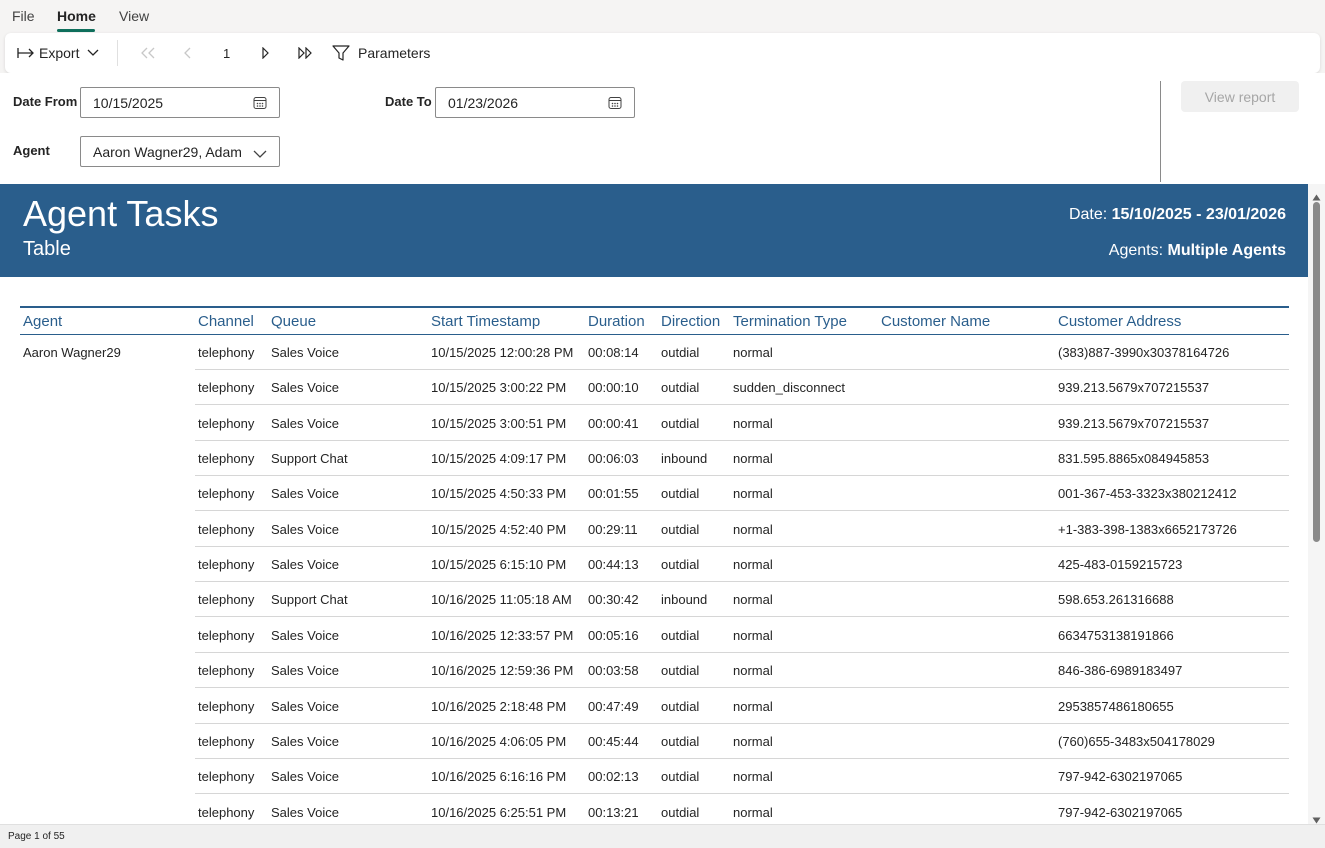 The image size is (1325, 848). Describe the element at coordinates (1120, 671) in the screenshot. I see `customer-address-cell: 846-386-6989183497` at that location.